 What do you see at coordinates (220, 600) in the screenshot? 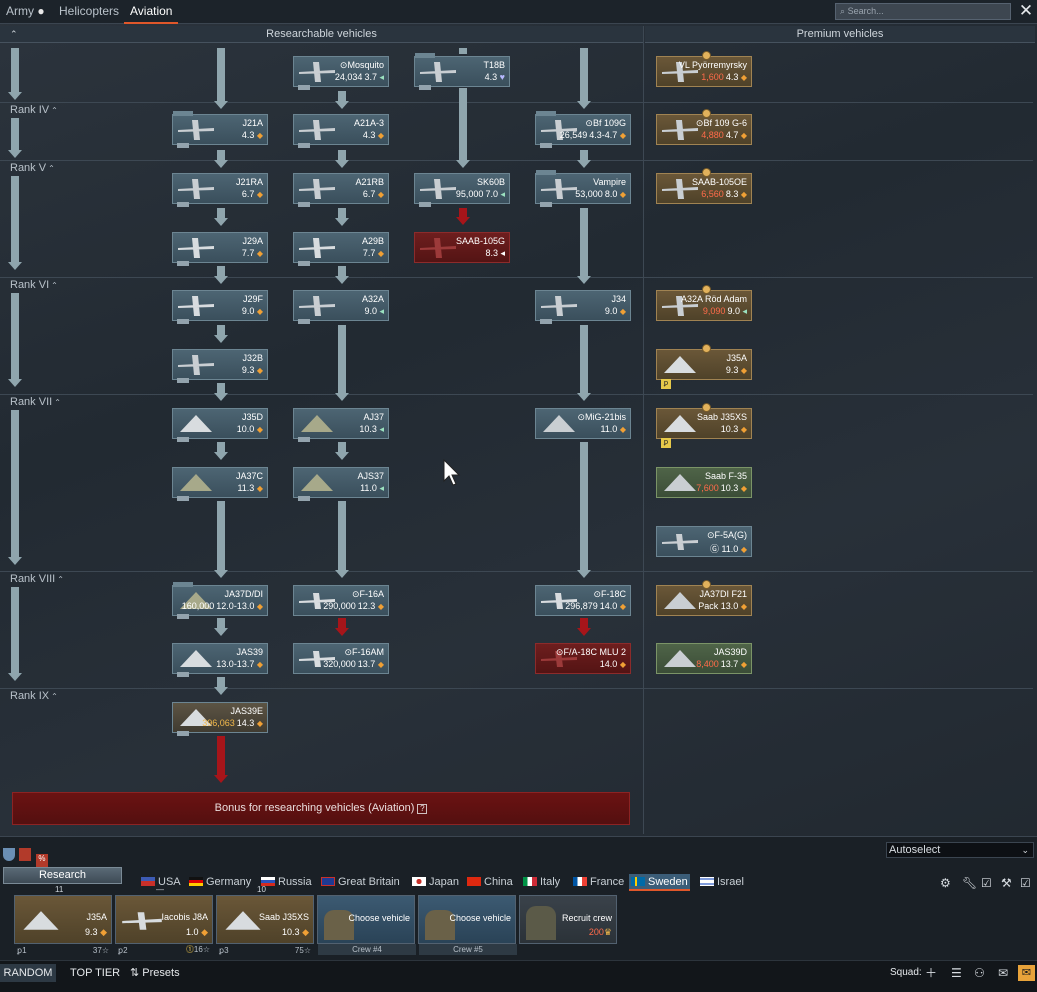
I see `vehicle-card-ja37d-di: JA37D/DI 160,000 12.0-13.0 ◆` at bounding box center [220, 600].